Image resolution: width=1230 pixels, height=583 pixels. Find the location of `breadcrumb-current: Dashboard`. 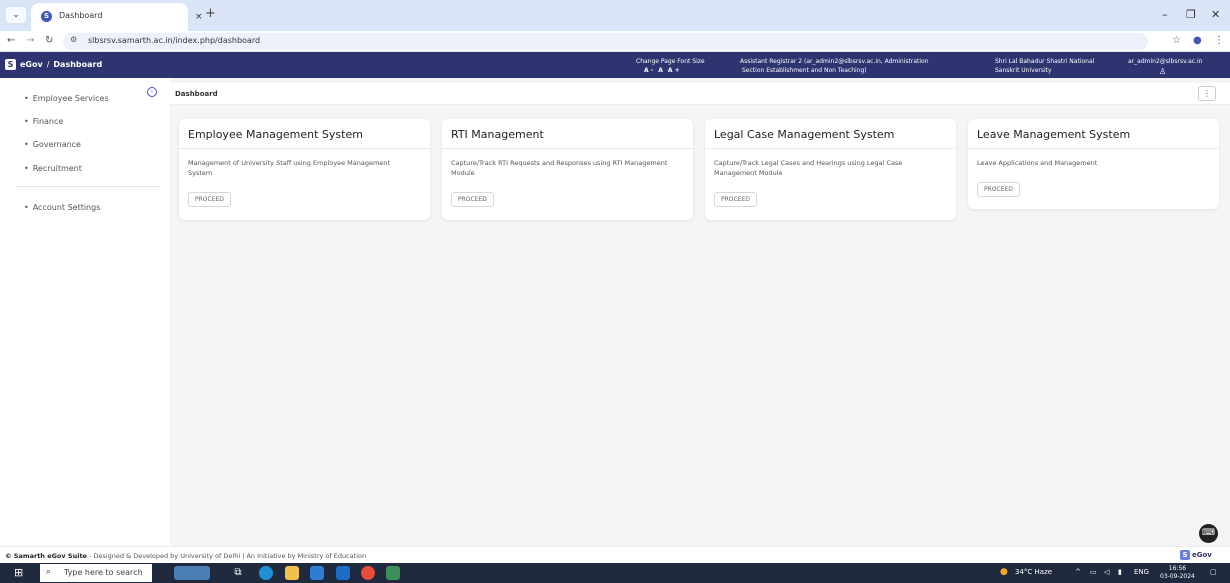

breadcrumb-current: Dashboard is located at coordinates (196, 94).